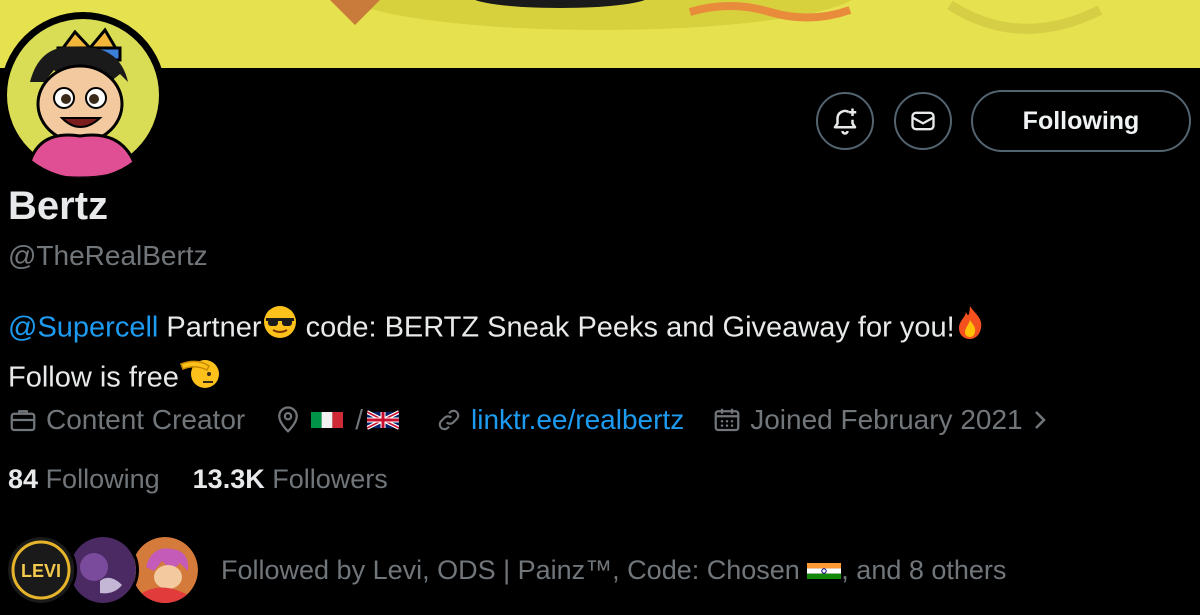  What do you see at coordinates (383, 420) in the screenshot?
I see `uk-flag-icon` at bounding box center [383, 420].